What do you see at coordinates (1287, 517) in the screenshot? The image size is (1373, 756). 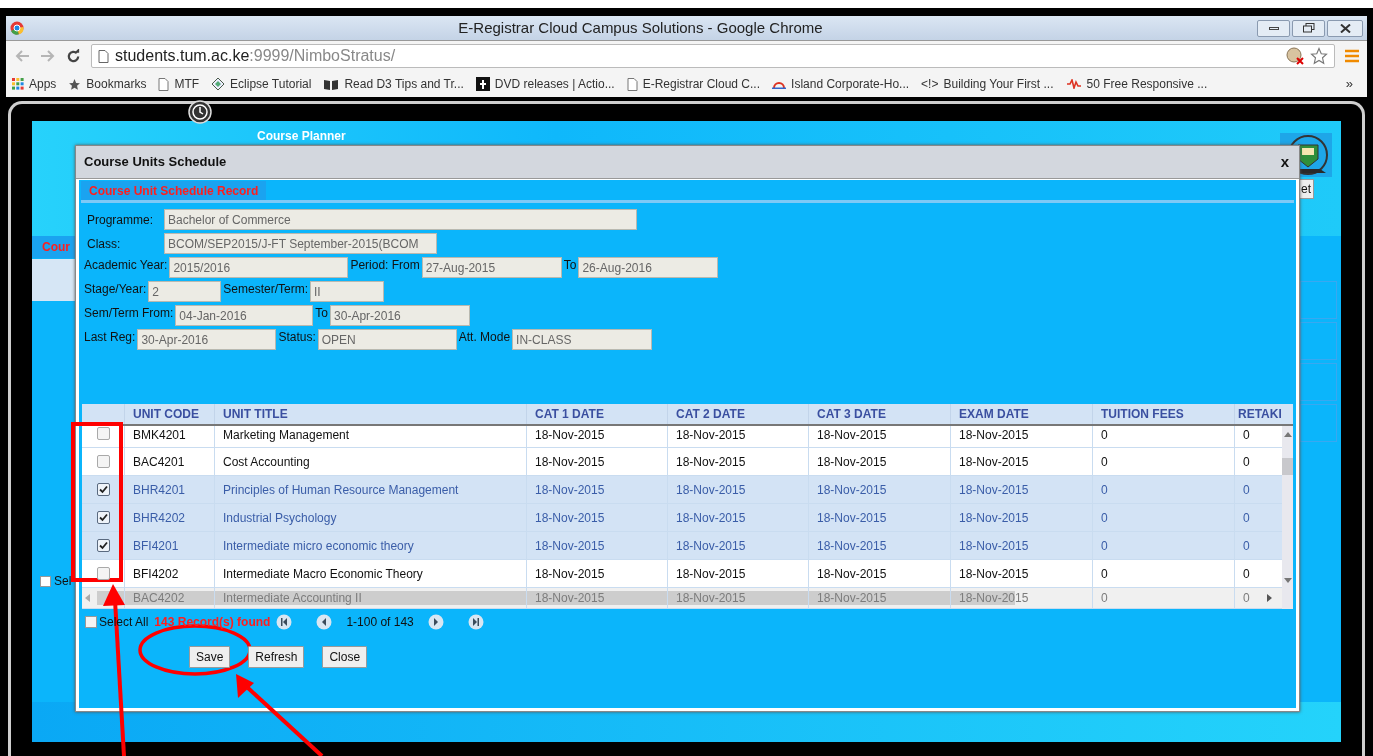 I see `vertical-scrollbar` at bounding box center [1287, 517].